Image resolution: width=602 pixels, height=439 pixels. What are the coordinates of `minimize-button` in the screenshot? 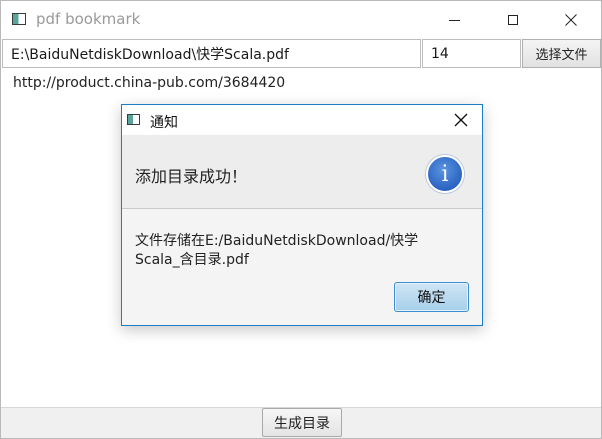 It's located at (454, 20).